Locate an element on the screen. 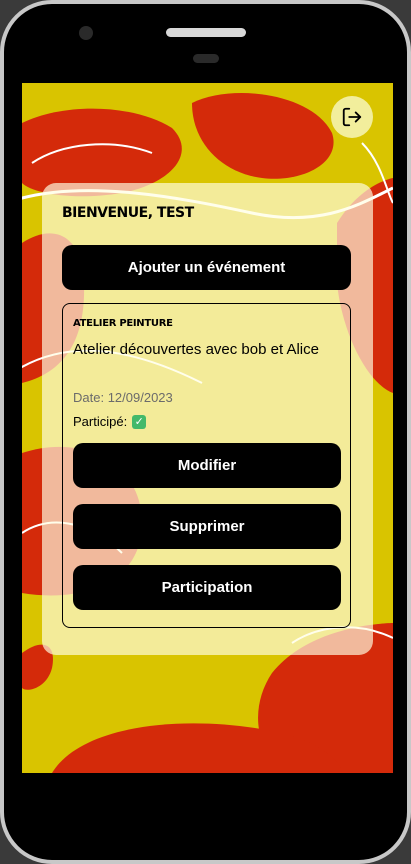 The width and height of the screenshot is (411, 864). earpiece-speaker is located at coordinates (206, 32).